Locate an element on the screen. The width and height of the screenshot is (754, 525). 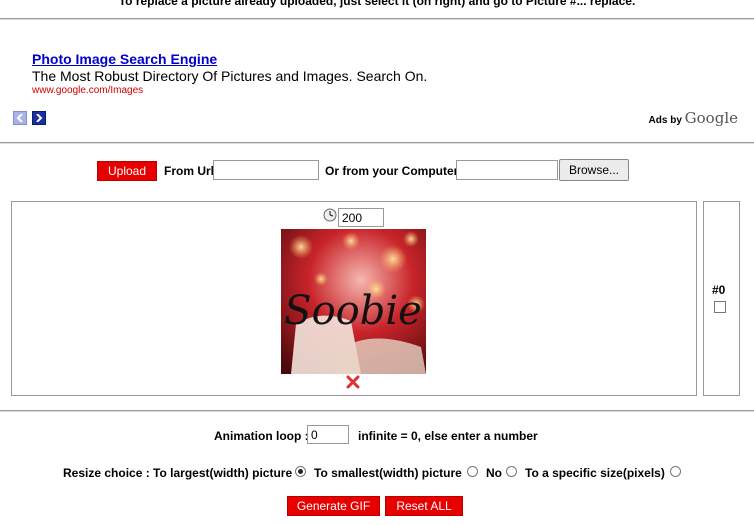
frame-select-checkbox is located at coordinates (720, 307).